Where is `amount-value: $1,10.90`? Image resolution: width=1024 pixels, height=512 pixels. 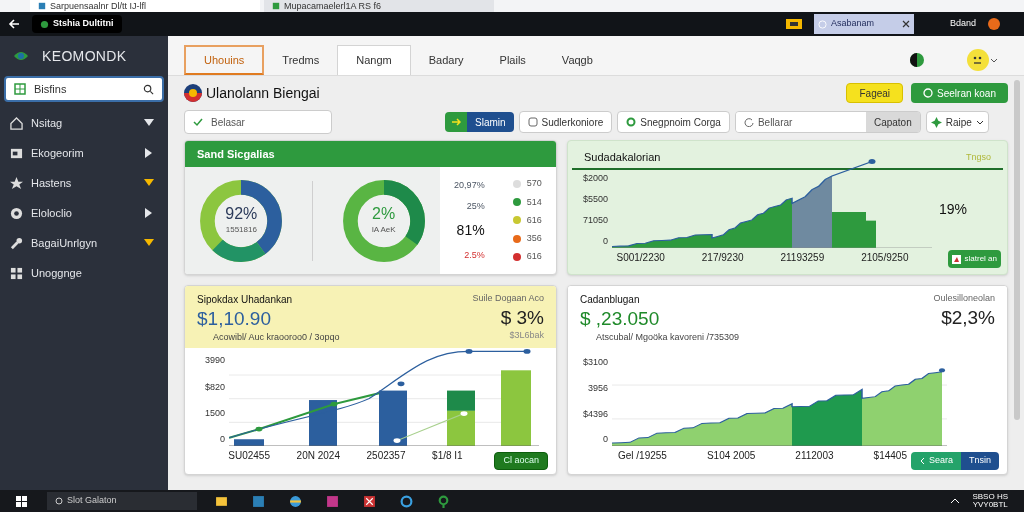
amount-value: $1,10.90 is located at coordinates (234, 319).